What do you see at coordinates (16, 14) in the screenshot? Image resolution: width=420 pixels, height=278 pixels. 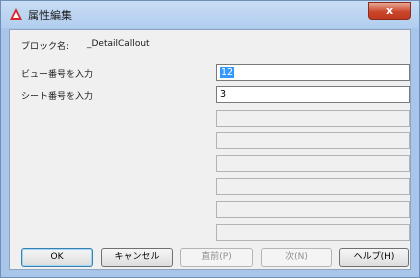 I see `autocad-app-icon` at bounding box center [16, 14].